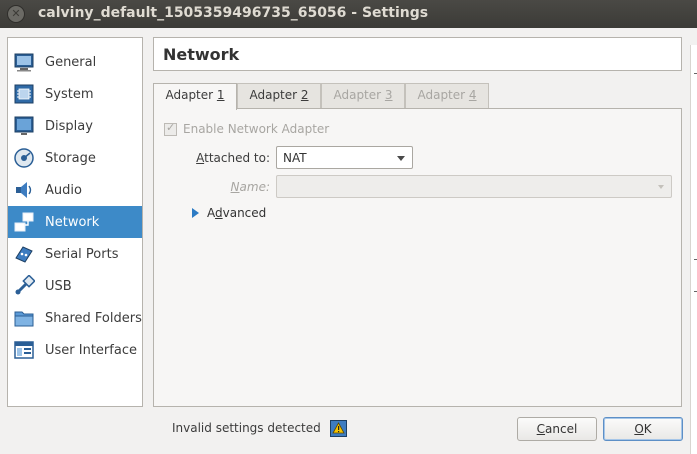 The width and height of the screenshot is (697, 454). What do you see at coordinates (24, 62) in the screenshot?
I see `general-icon` at bounding box center [24, 62].